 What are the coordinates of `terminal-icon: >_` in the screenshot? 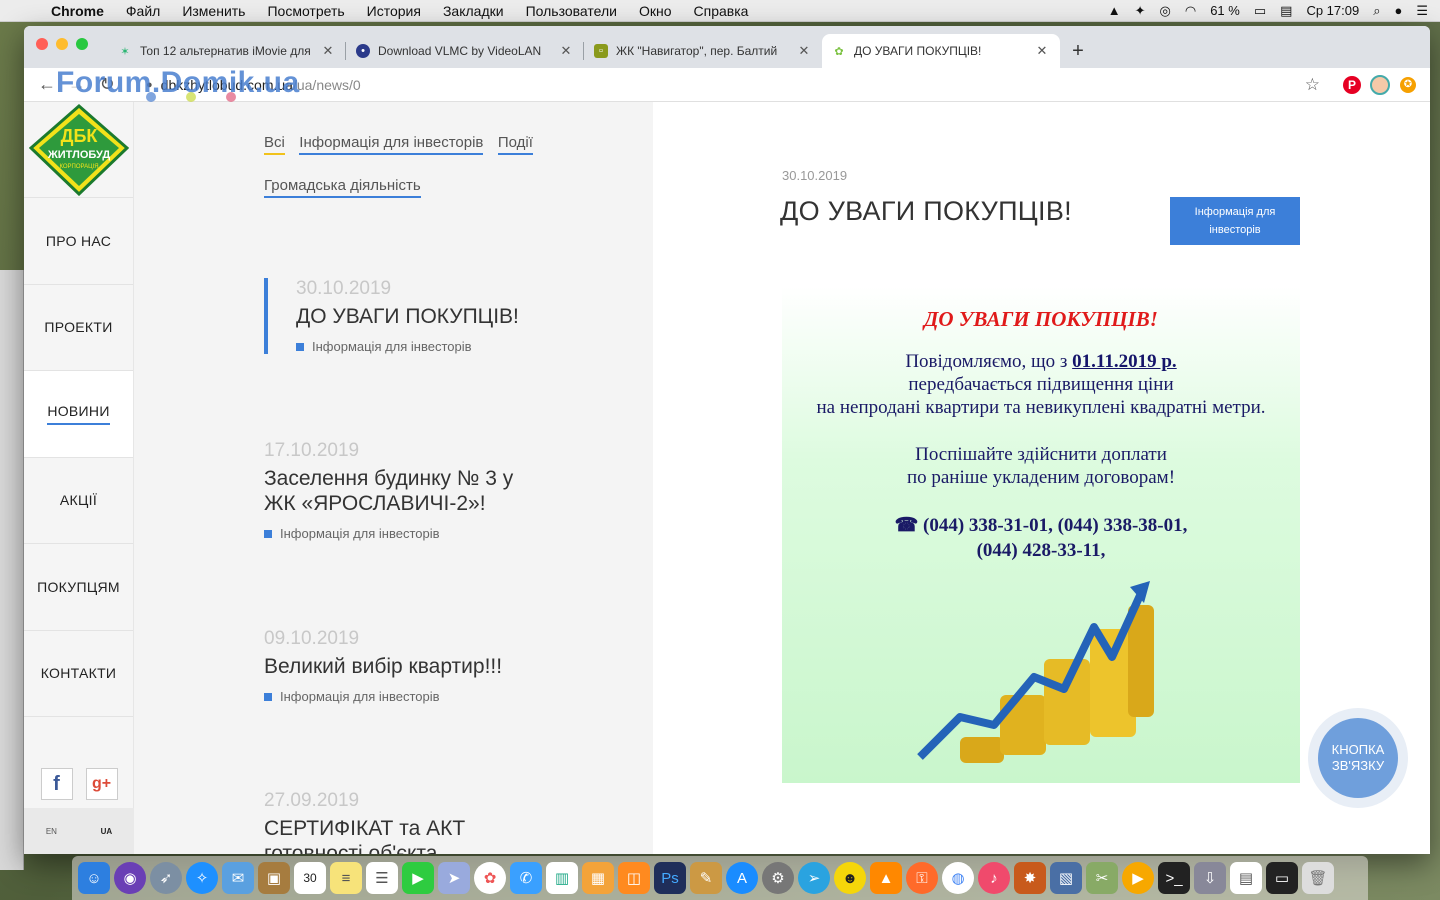 It's located at (1174, 878).